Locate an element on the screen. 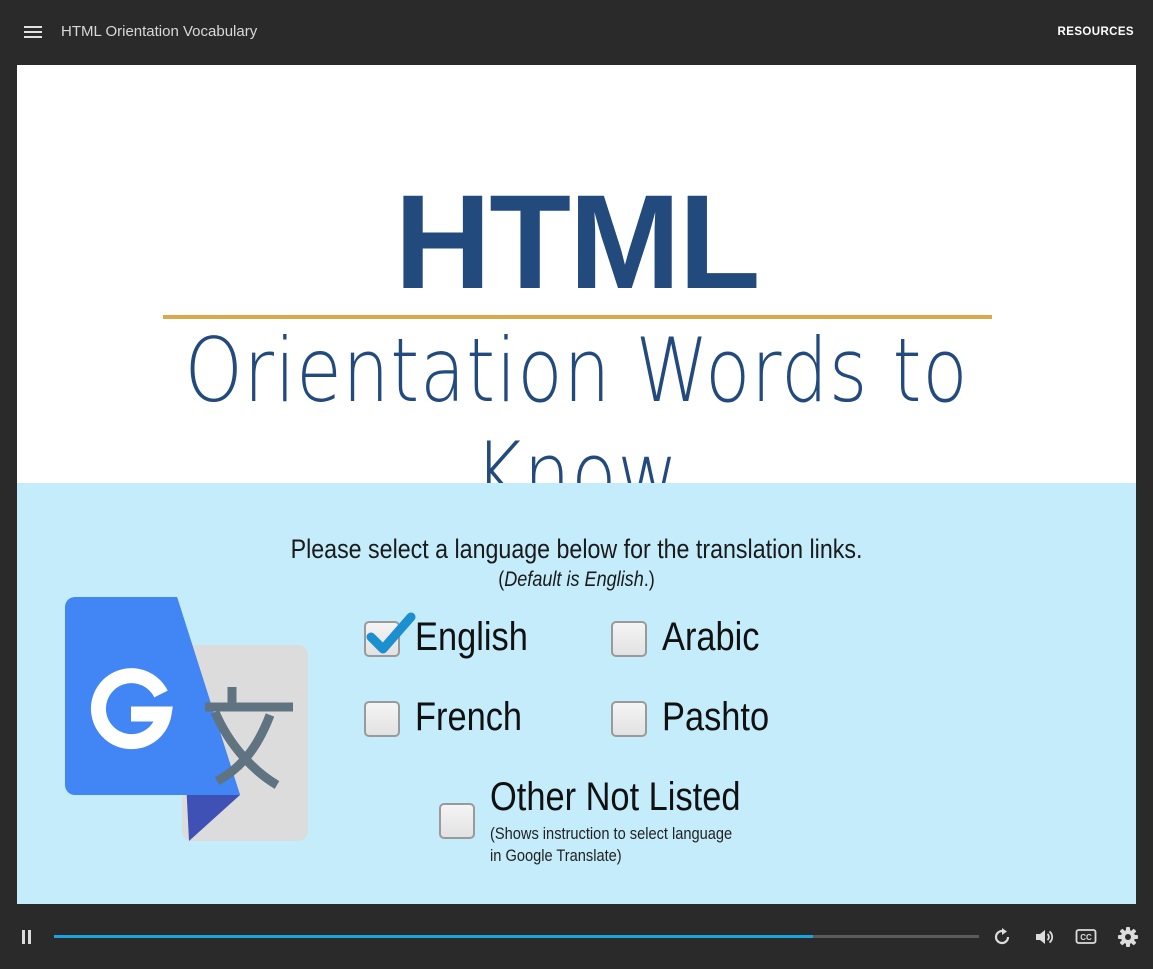 The height and width of the screenshot is (969, 1153). pashto-label: Pashto is located at coordinates (716, 717).